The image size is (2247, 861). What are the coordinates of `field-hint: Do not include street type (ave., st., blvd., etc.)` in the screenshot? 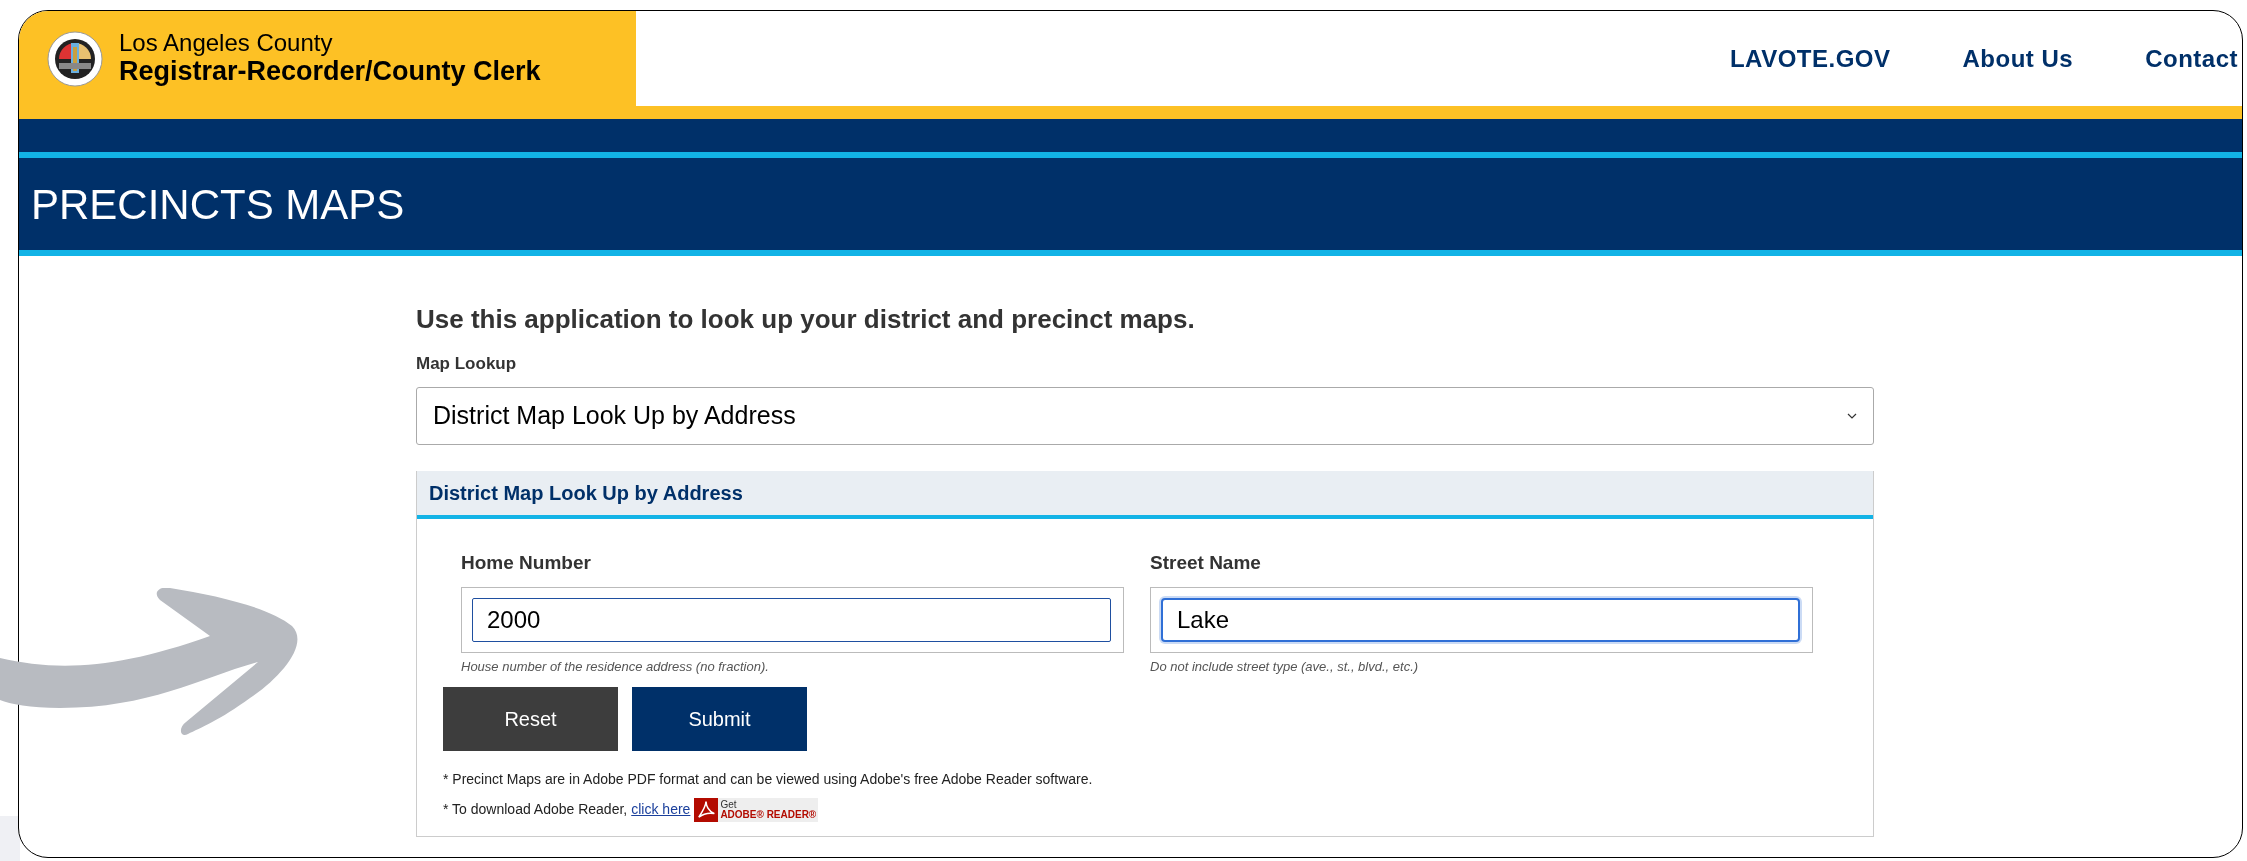 It's located at (1285, 667).